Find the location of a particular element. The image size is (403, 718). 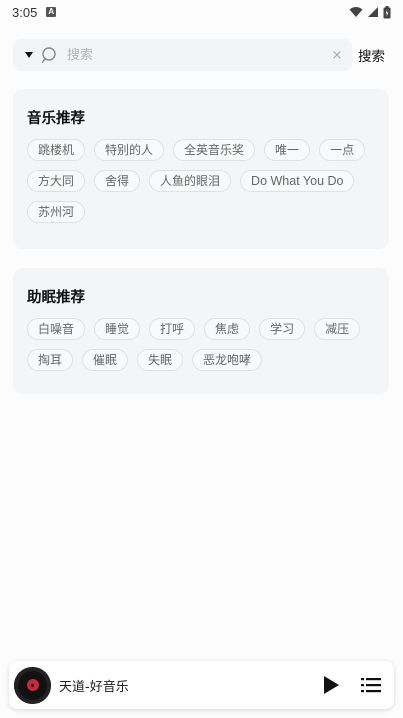

sleep-recommend-title: 助眠推荐 is located at coordinates (56, 298).